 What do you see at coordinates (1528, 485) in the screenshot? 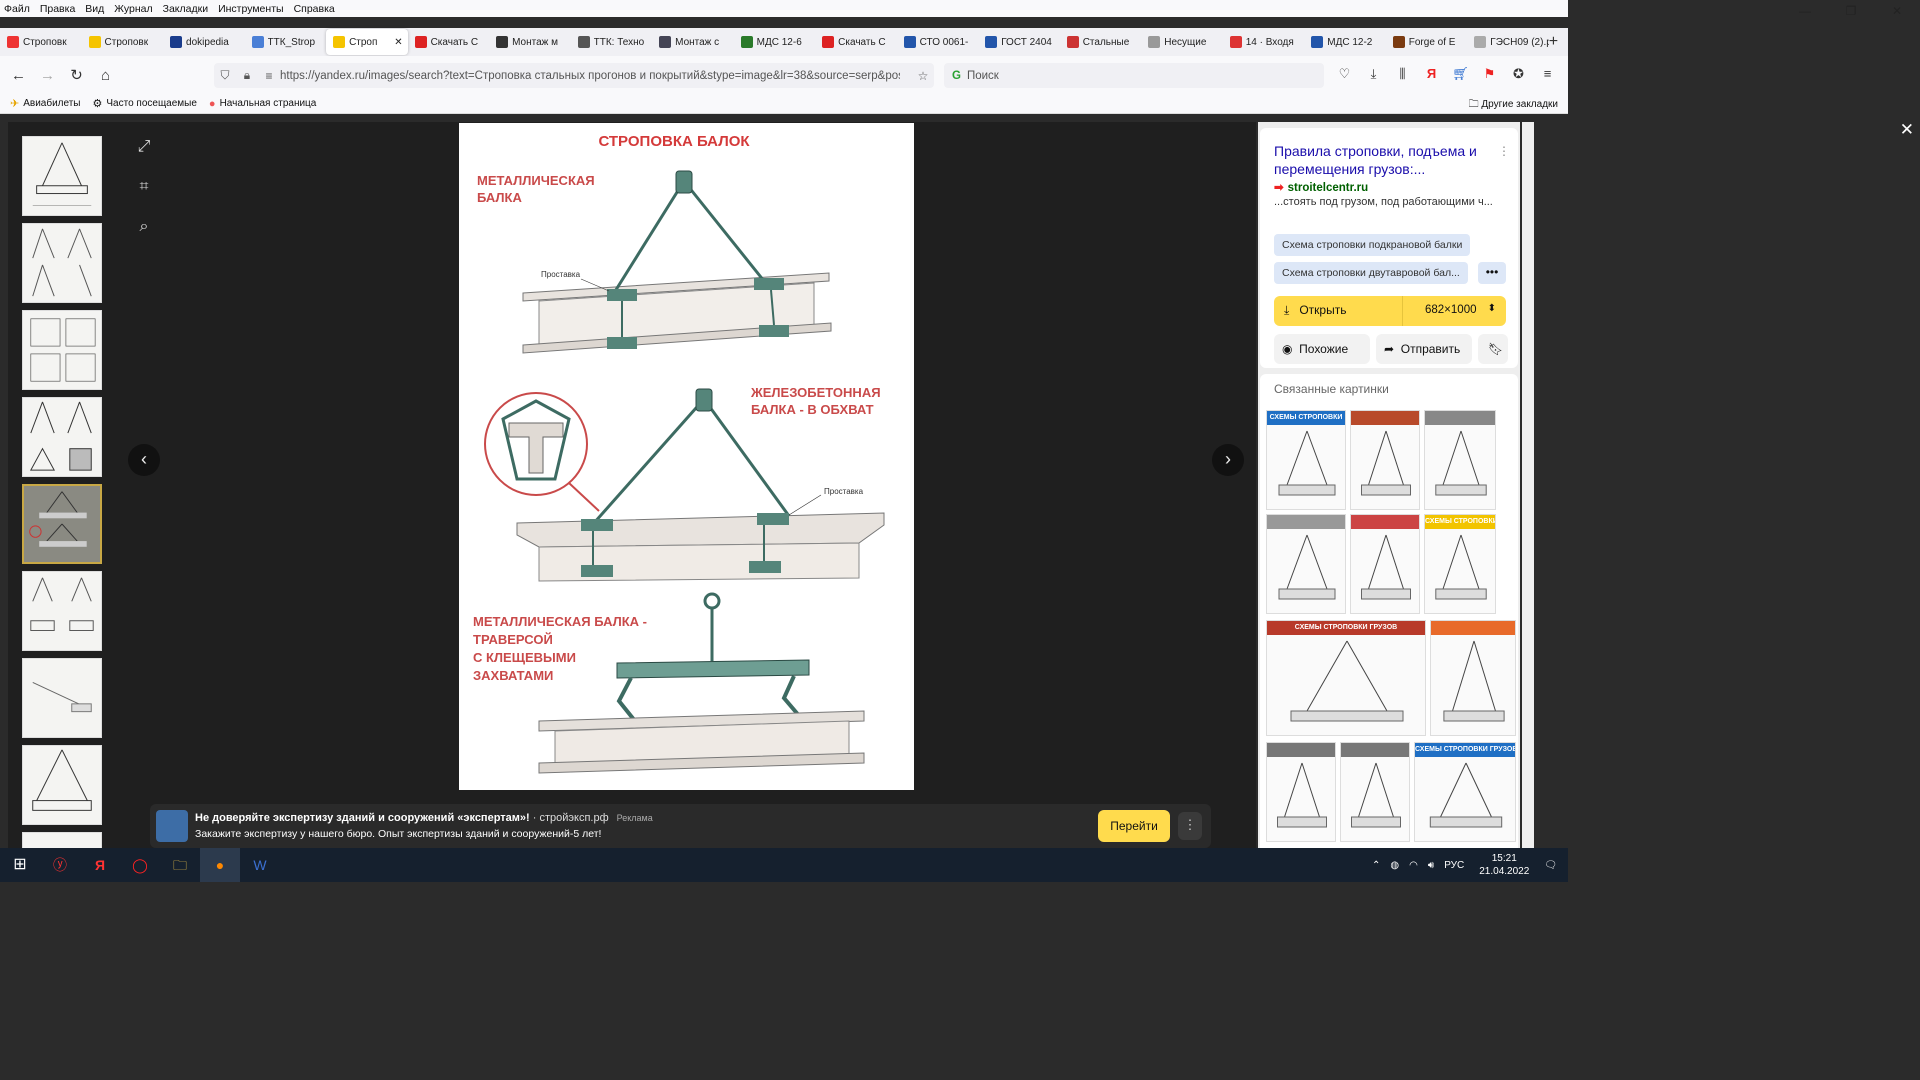
I see `panel-scrollbar` at bounding box center [1528, 485].